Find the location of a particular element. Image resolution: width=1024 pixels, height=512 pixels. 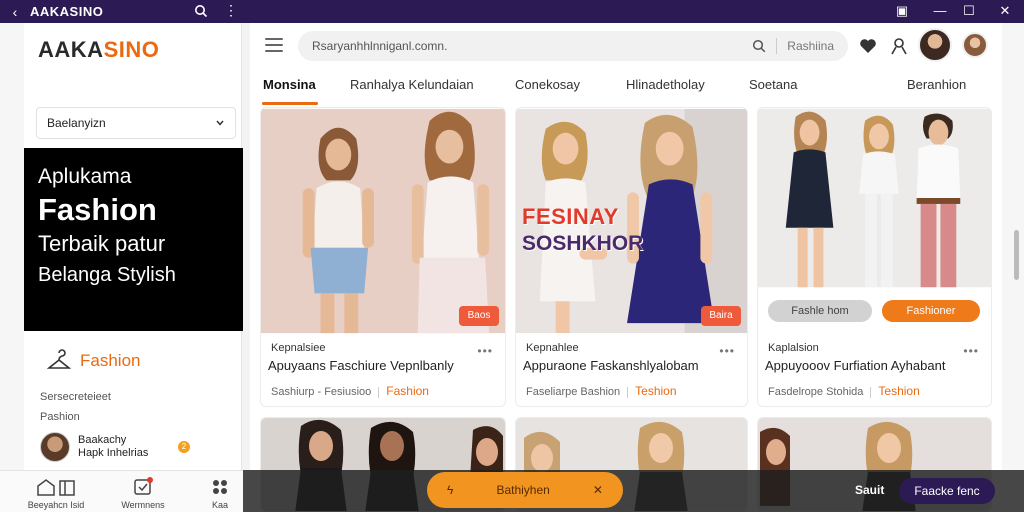

brand-logo: AAKASINO is located at coordinates (98, 50).